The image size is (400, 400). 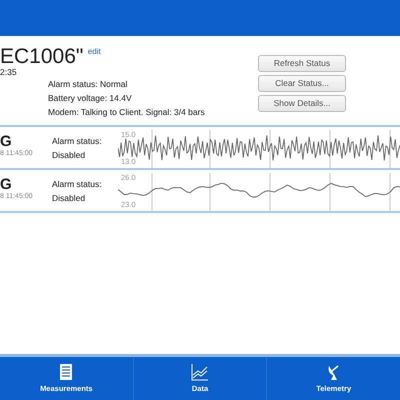 What do you see at coordinates (94, 51) in the screenshot?
I see `edit-link: edit` at bounding box center [94, 51].